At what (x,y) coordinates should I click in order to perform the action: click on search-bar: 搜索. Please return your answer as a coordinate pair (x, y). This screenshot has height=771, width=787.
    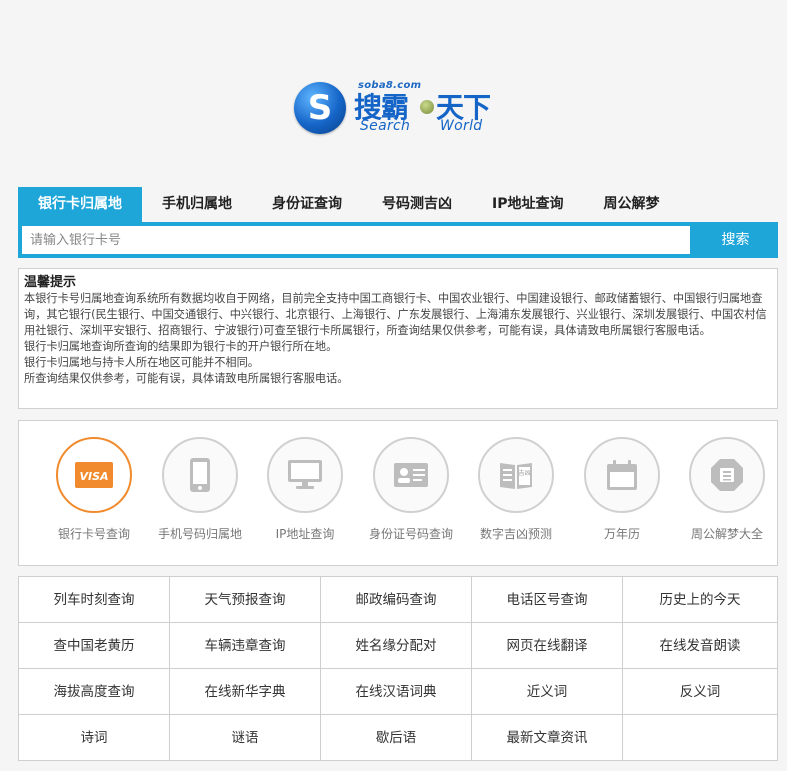
    Looking at the image, I should click on (398, 240).